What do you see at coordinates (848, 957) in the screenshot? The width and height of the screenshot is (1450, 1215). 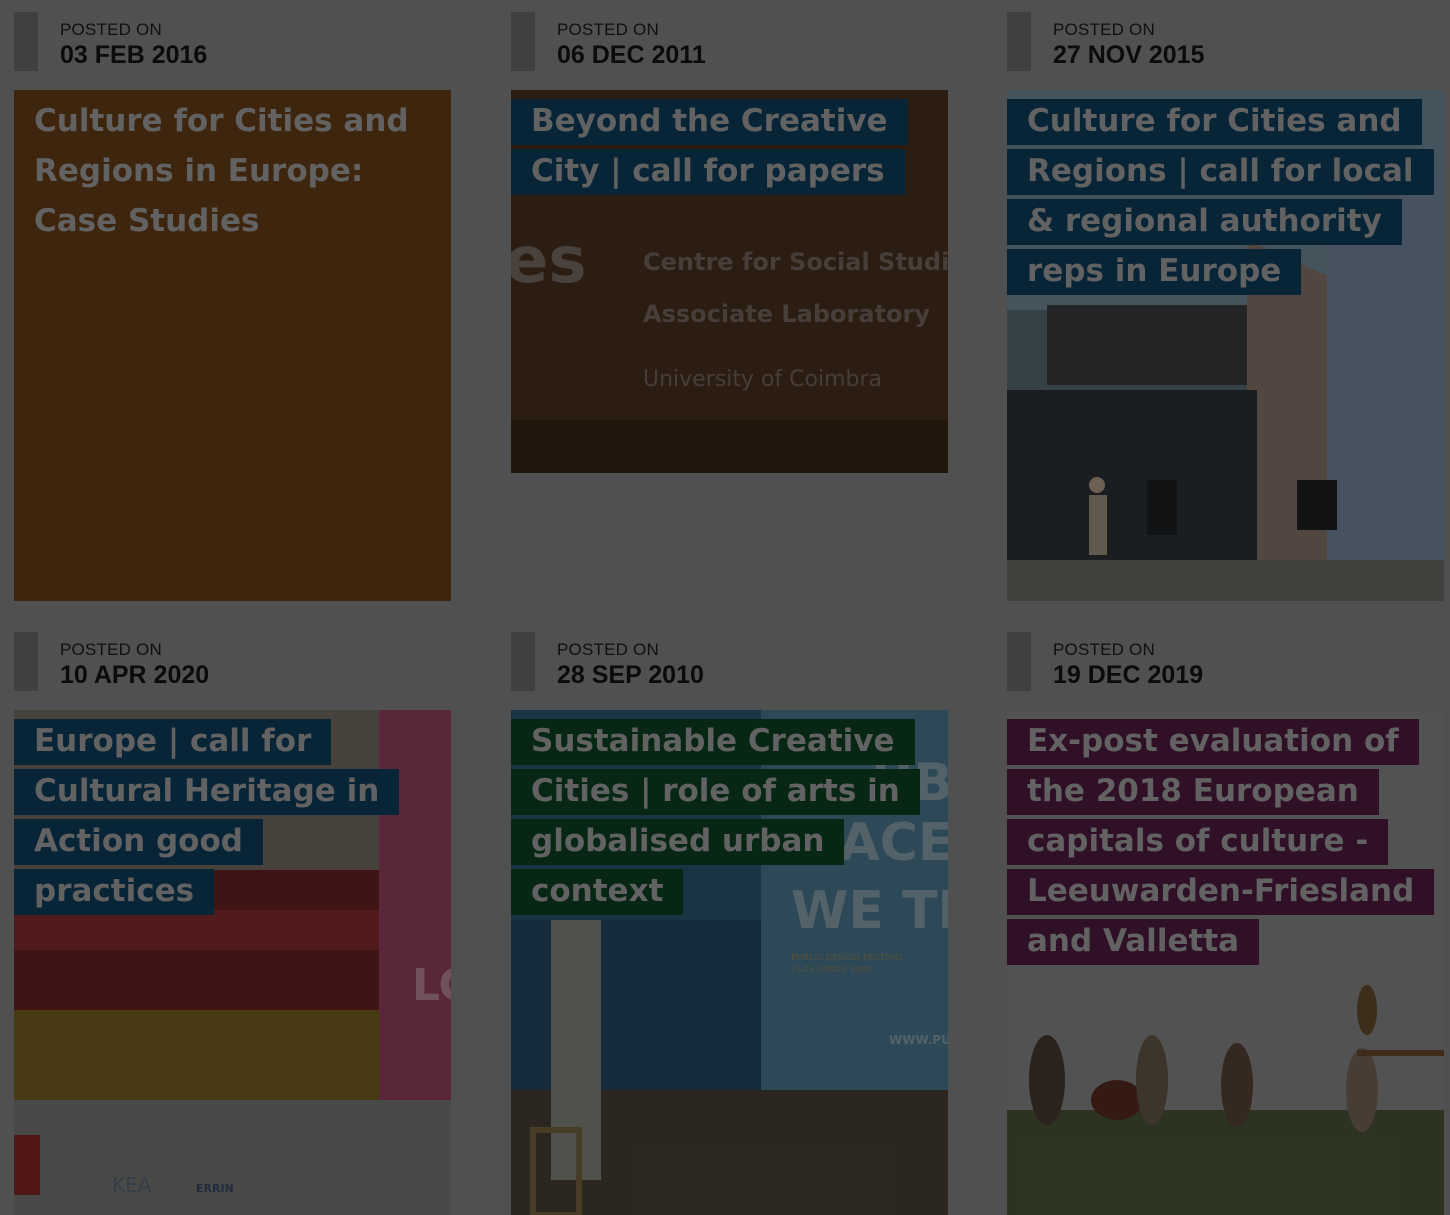 I see `svg-text: PUBLIC DESIGN FESTIVAL` at bounding box center [848, 957].